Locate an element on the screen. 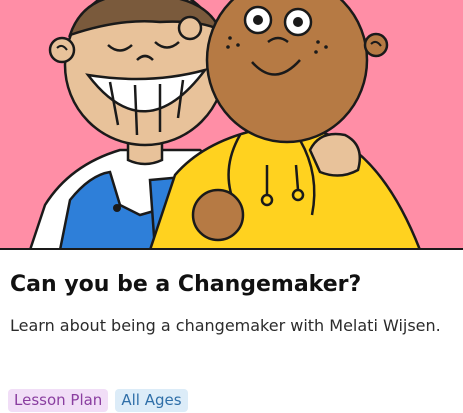  card-title: Can you be a Changemaker? is located at coordinates (185, 285).